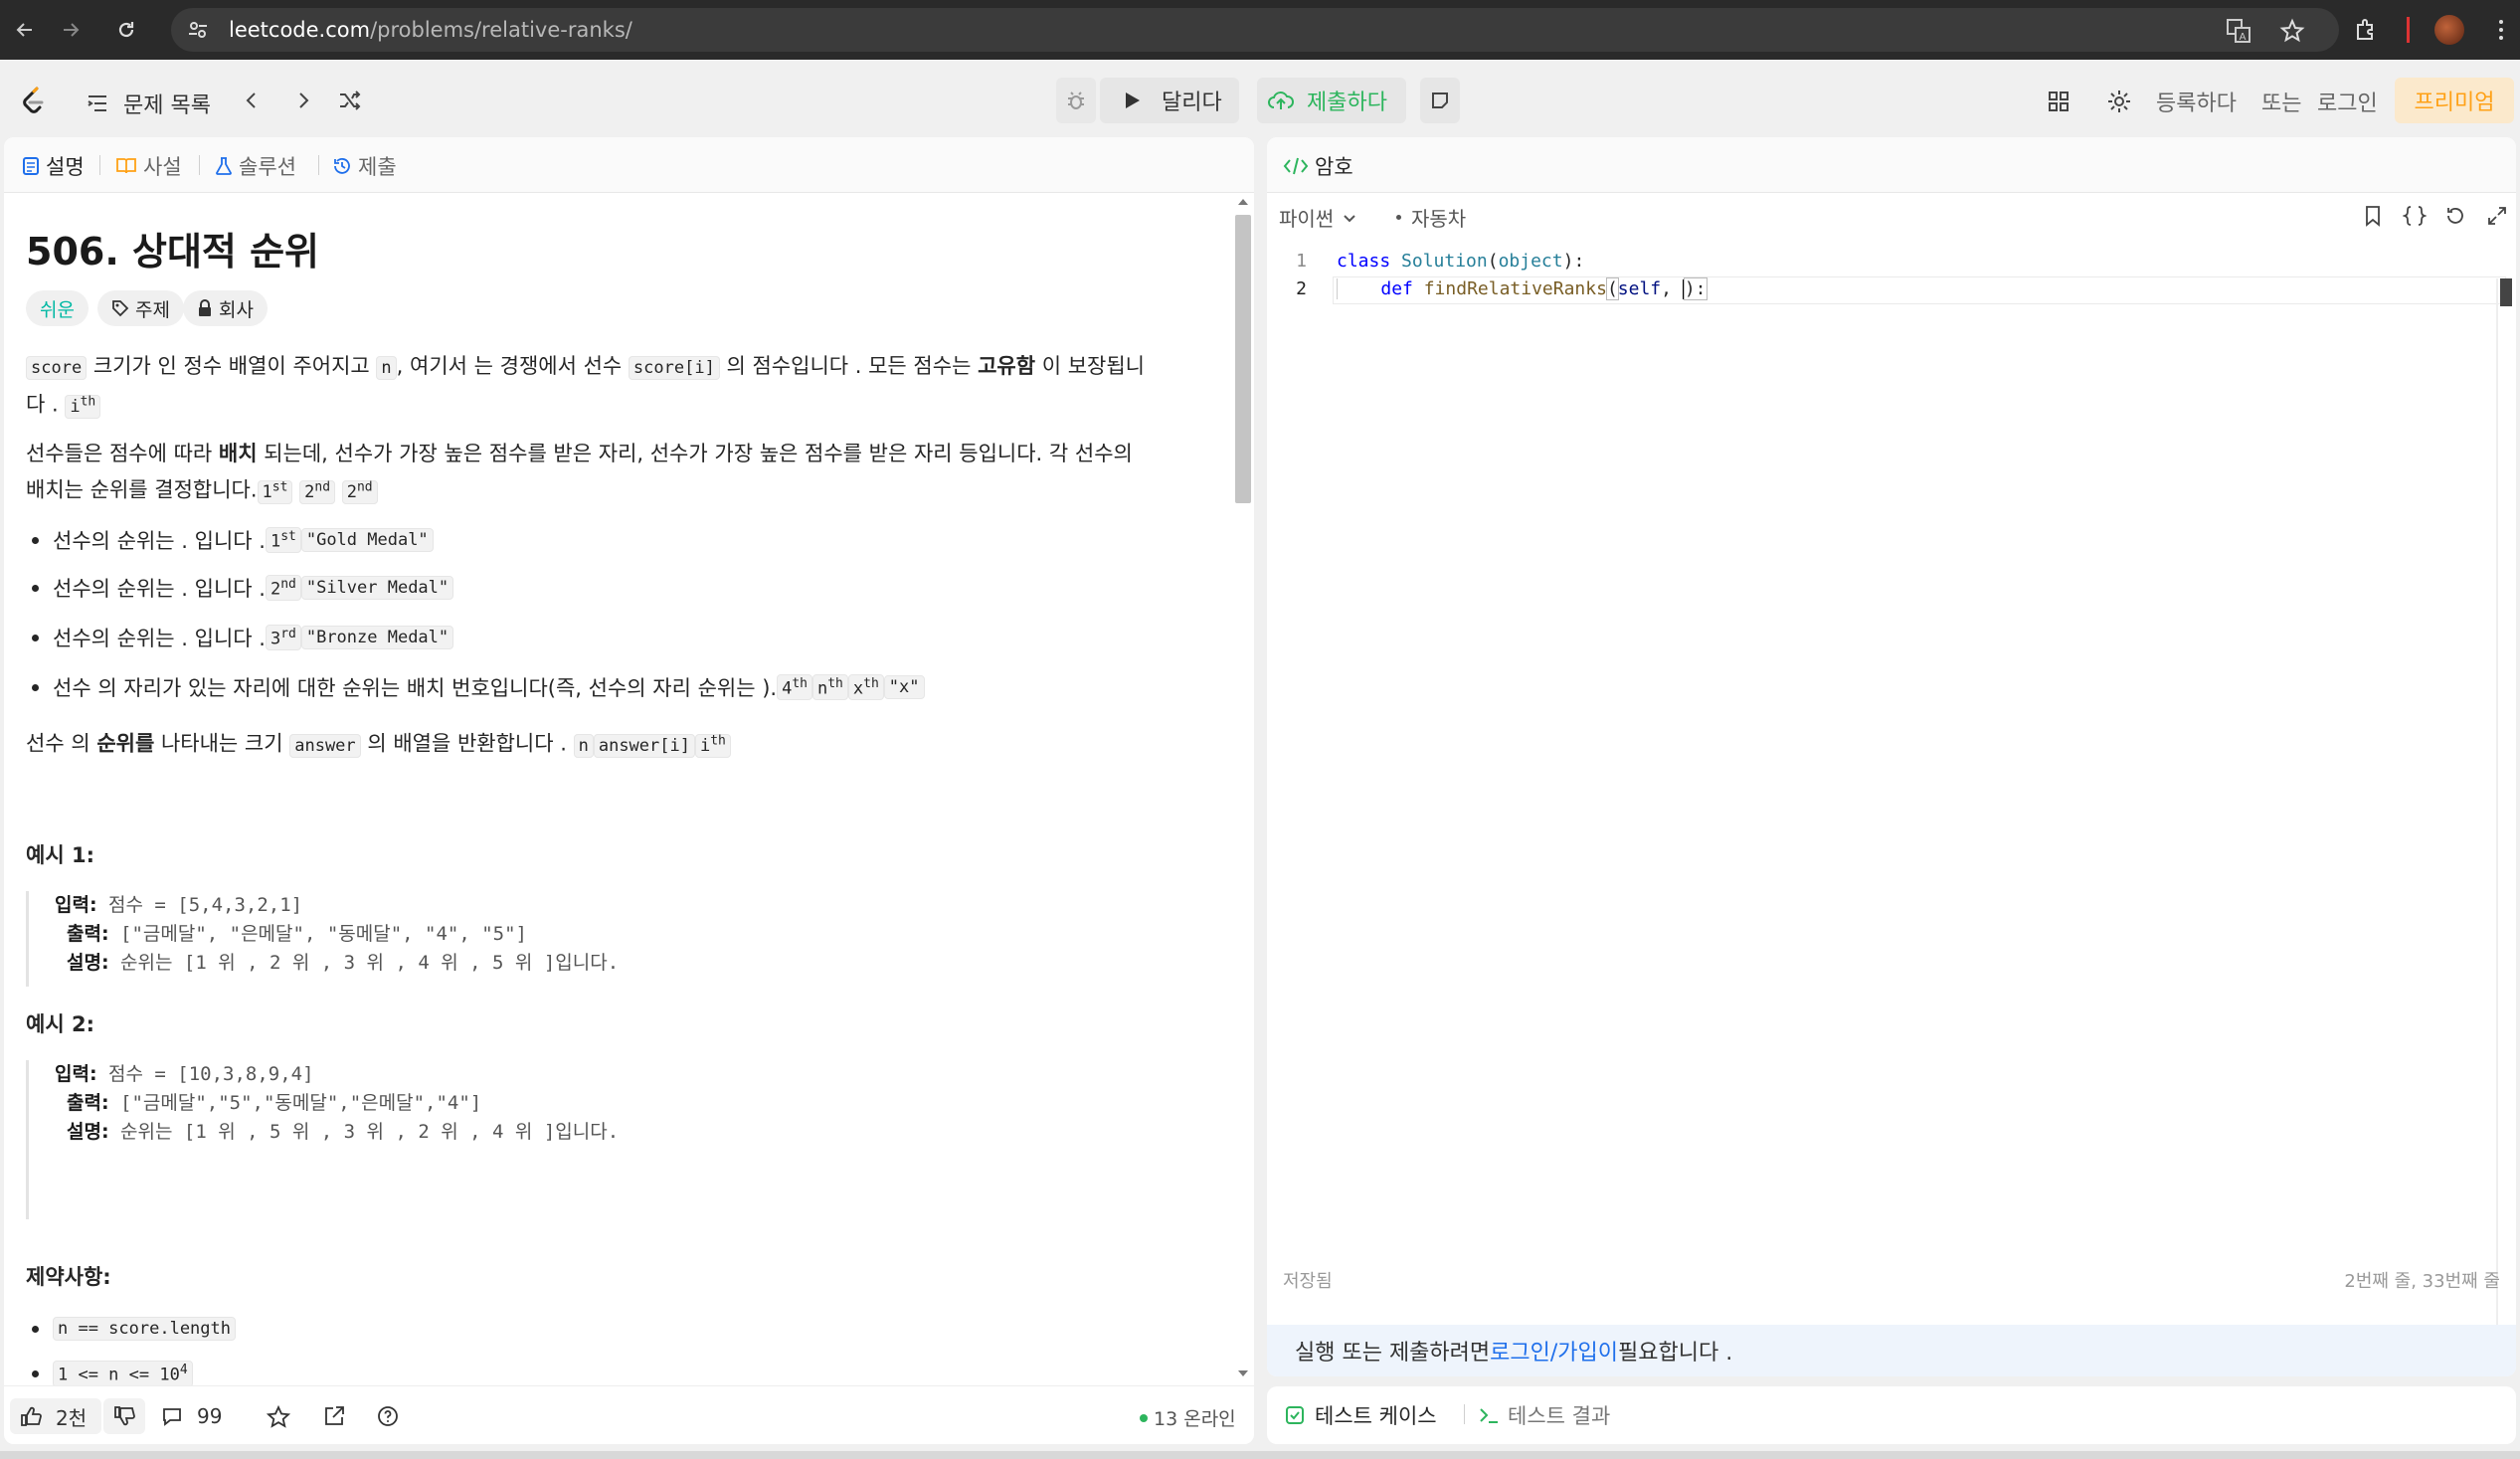 The image size is (2520, 1459). Describe the element at coordinates (1169, 100) in the screenshot. I see `run-button: 달리다` at that location.